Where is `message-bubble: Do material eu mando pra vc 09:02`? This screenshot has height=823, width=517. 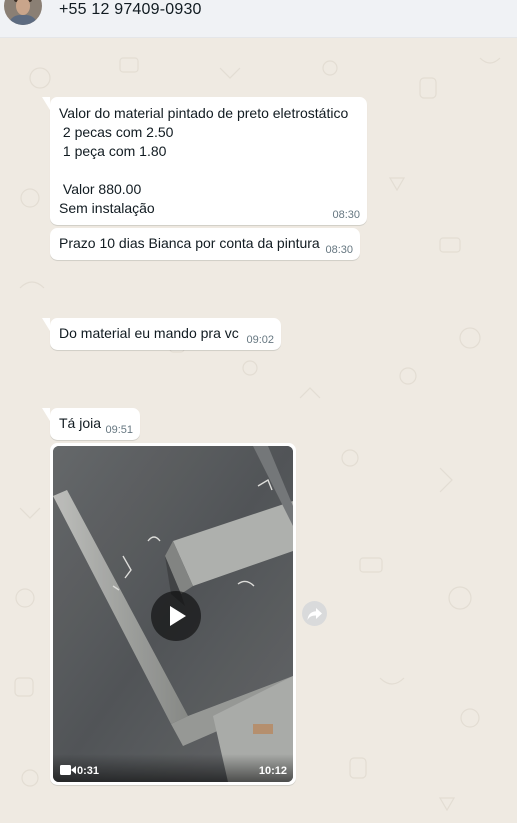
message-bubble: Do material eu mando pra vc 09:02 is located at coordinates (161, 334).